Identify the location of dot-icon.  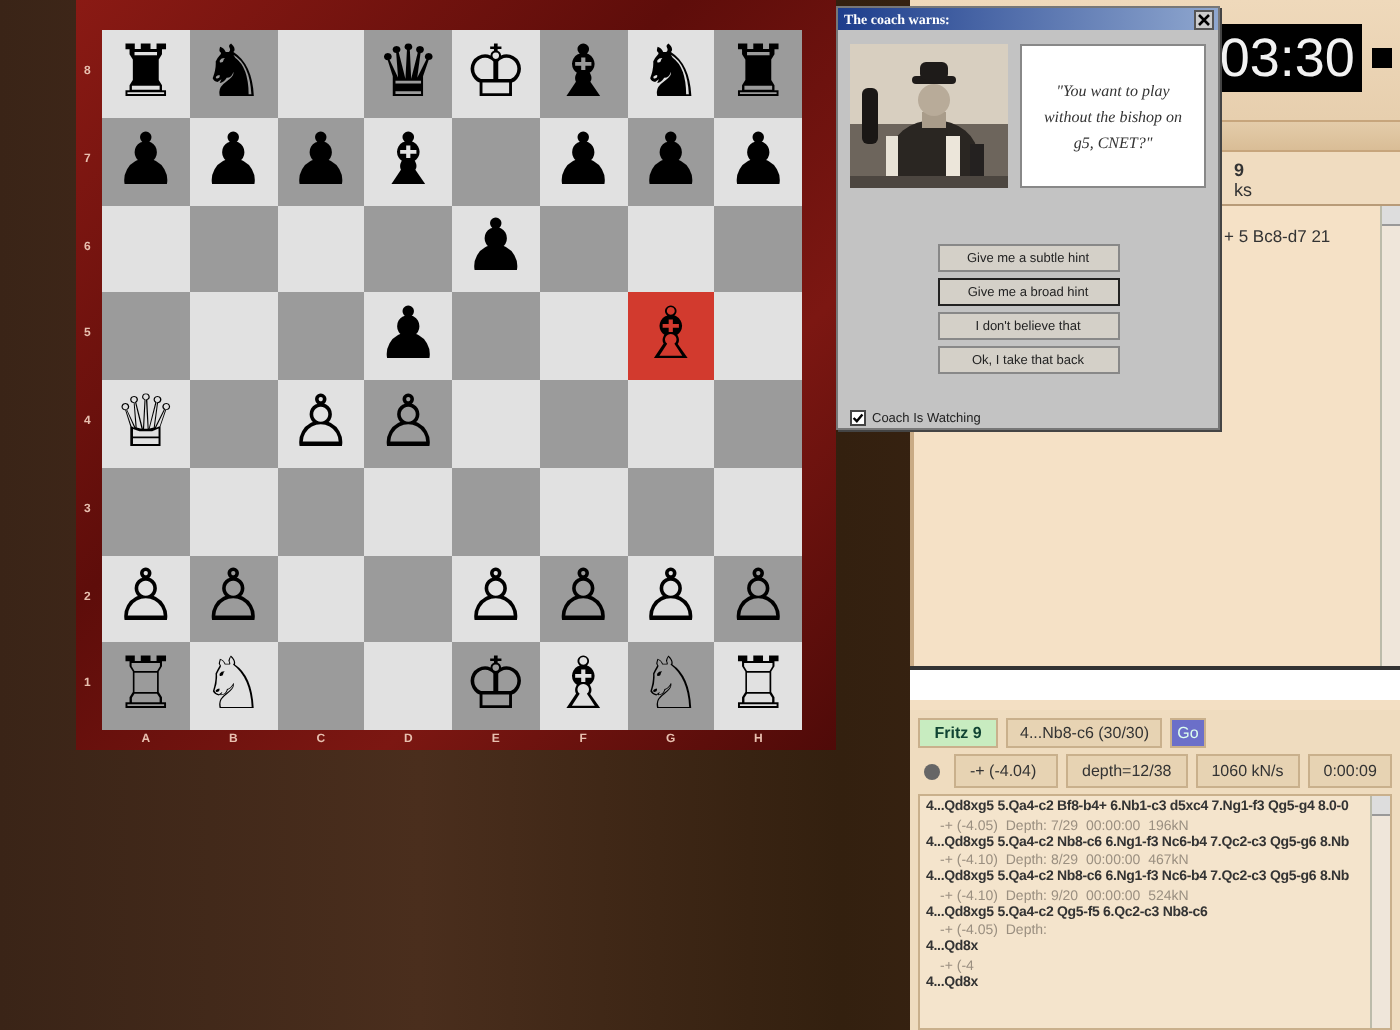
(932, 771).